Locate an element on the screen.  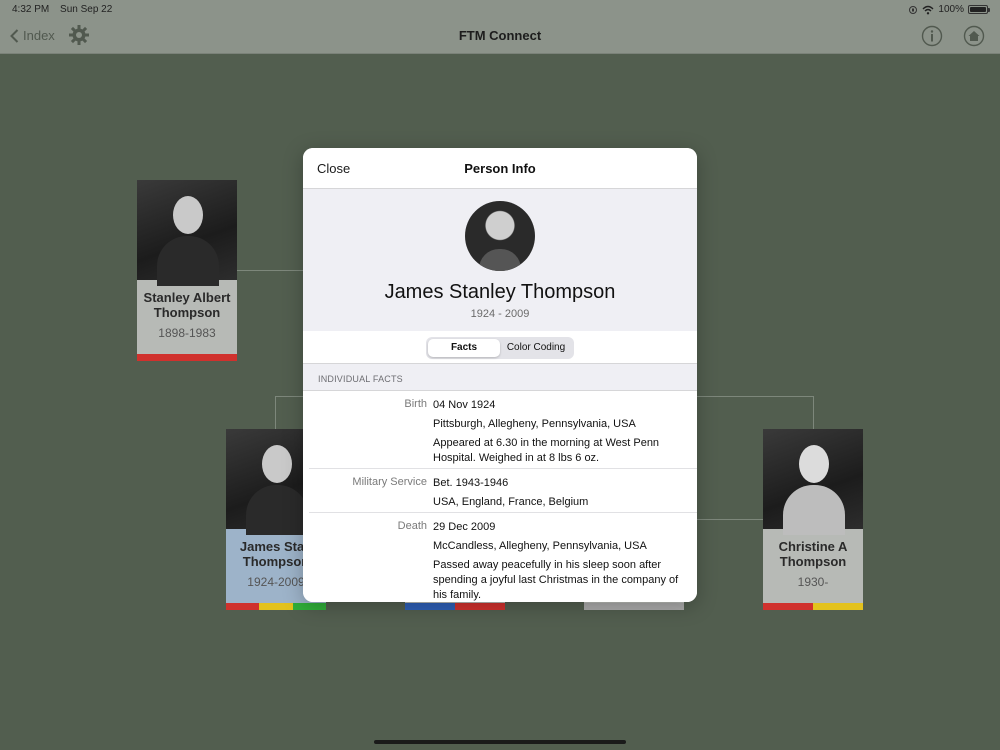
app-title: FTM Connect is located at coordinates (500, 35).